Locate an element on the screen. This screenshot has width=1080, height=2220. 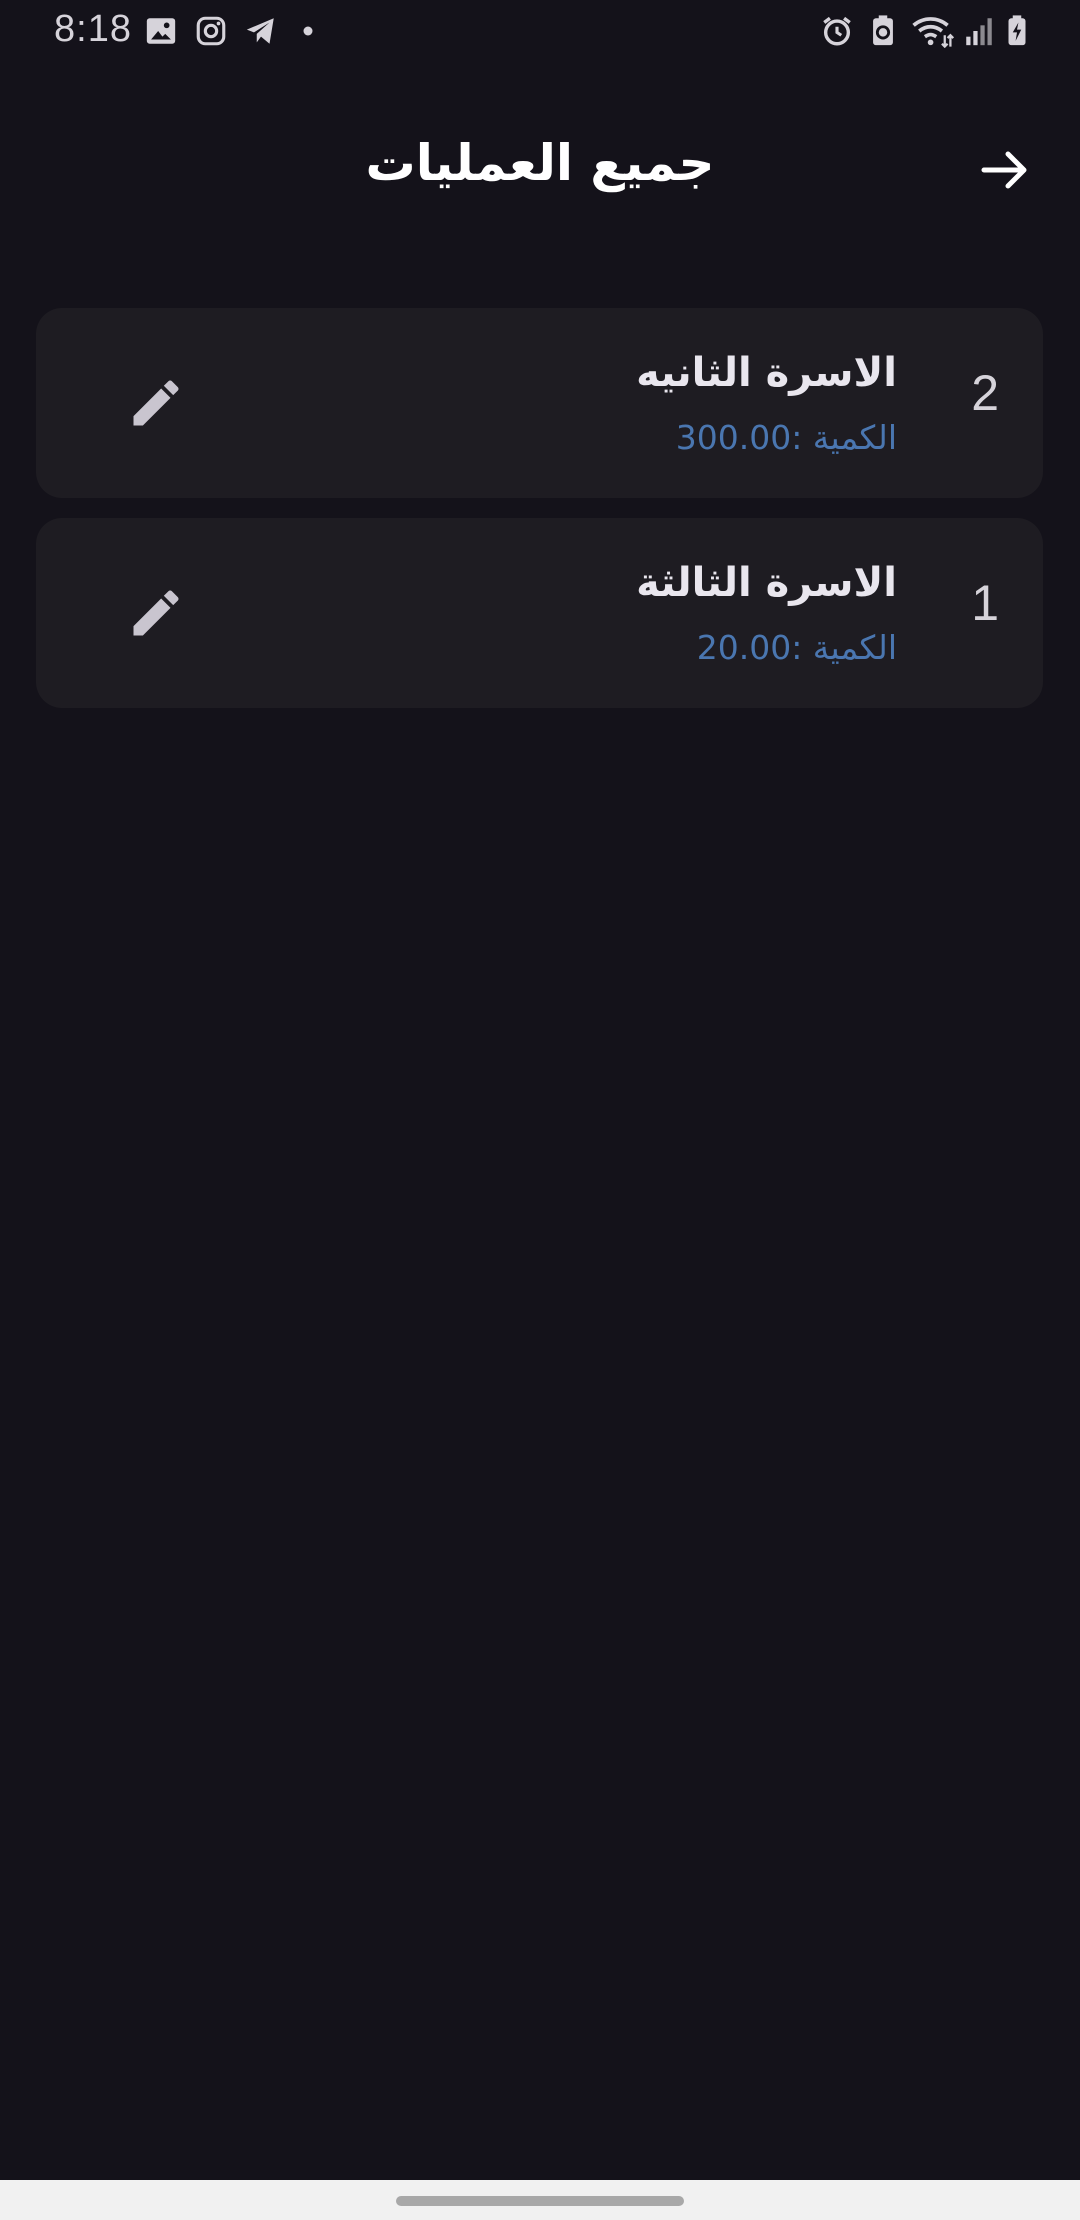
back-button is located at coordinates (1005, 170).